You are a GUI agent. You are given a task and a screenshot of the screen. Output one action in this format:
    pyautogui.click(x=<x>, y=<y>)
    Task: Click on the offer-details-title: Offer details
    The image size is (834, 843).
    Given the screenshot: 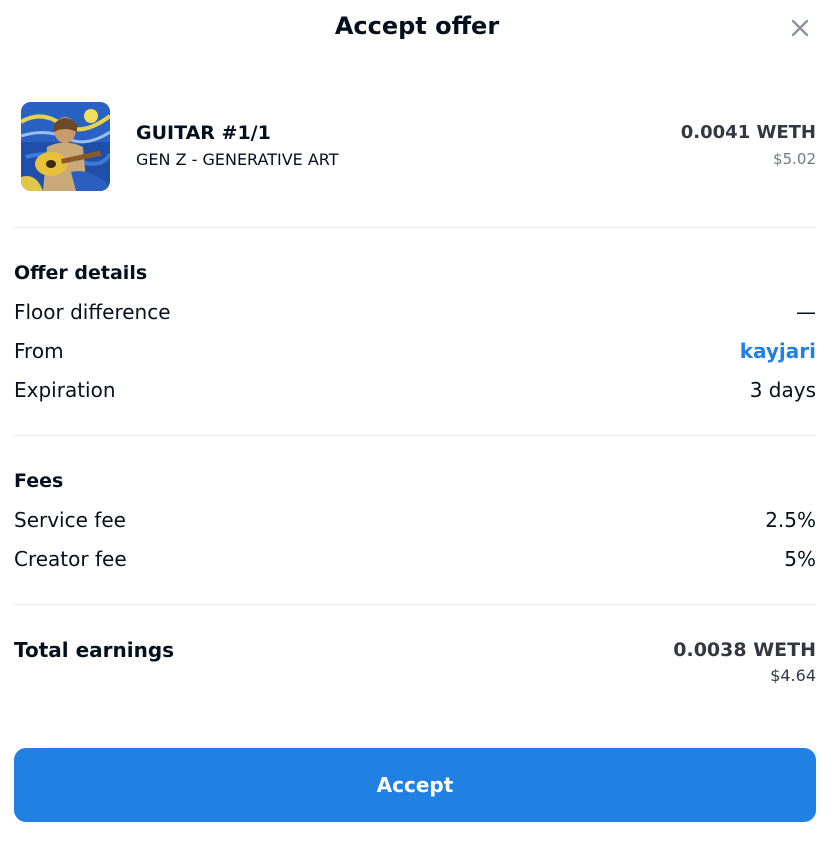 What is the action you would take?
    pyautogui.click(x=81, y=273)
    